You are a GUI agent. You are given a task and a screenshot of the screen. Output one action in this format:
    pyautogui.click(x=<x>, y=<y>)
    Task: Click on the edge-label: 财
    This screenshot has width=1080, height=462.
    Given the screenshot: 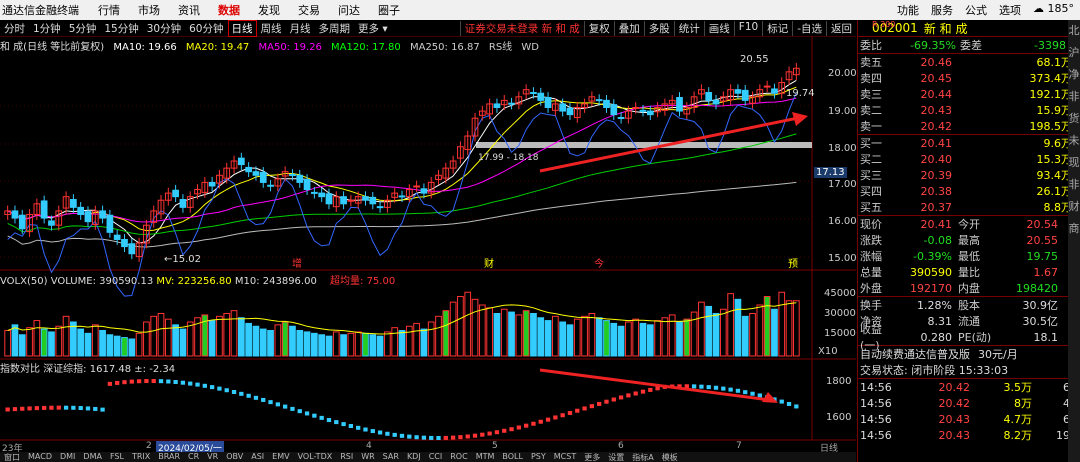 What is the action you would take?
    pyautogui.click(x=1074, y=207)
    